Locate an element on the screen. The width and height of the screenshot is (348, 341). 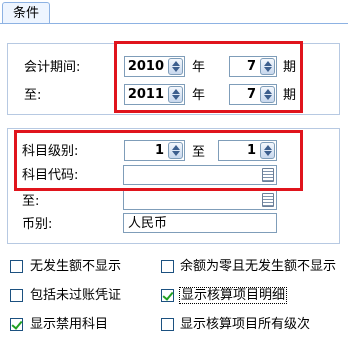
tab-divider is located at coordinates (174, 23).